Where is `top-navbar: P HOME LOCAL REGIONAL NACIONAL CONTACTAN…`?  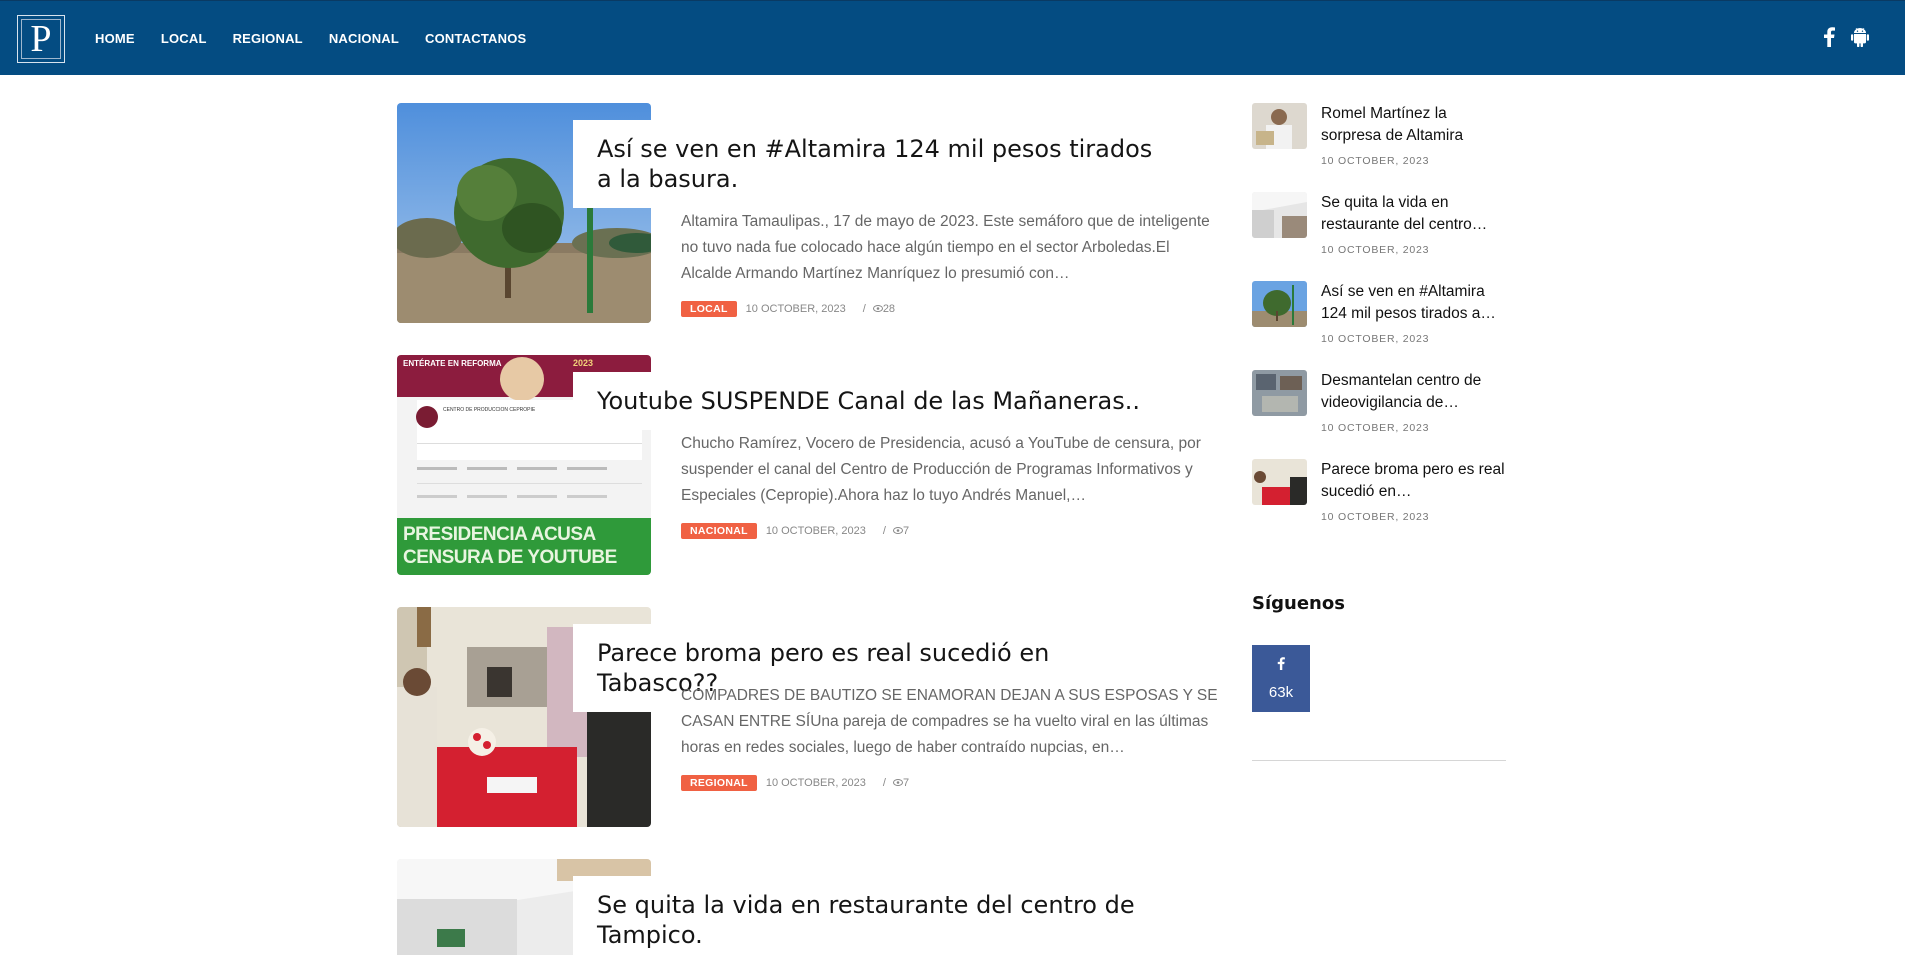 top-navbar: P HOME LOCAL REGIONAL NACIONAL CONTACTAN… is located at coordinates (952, 37).